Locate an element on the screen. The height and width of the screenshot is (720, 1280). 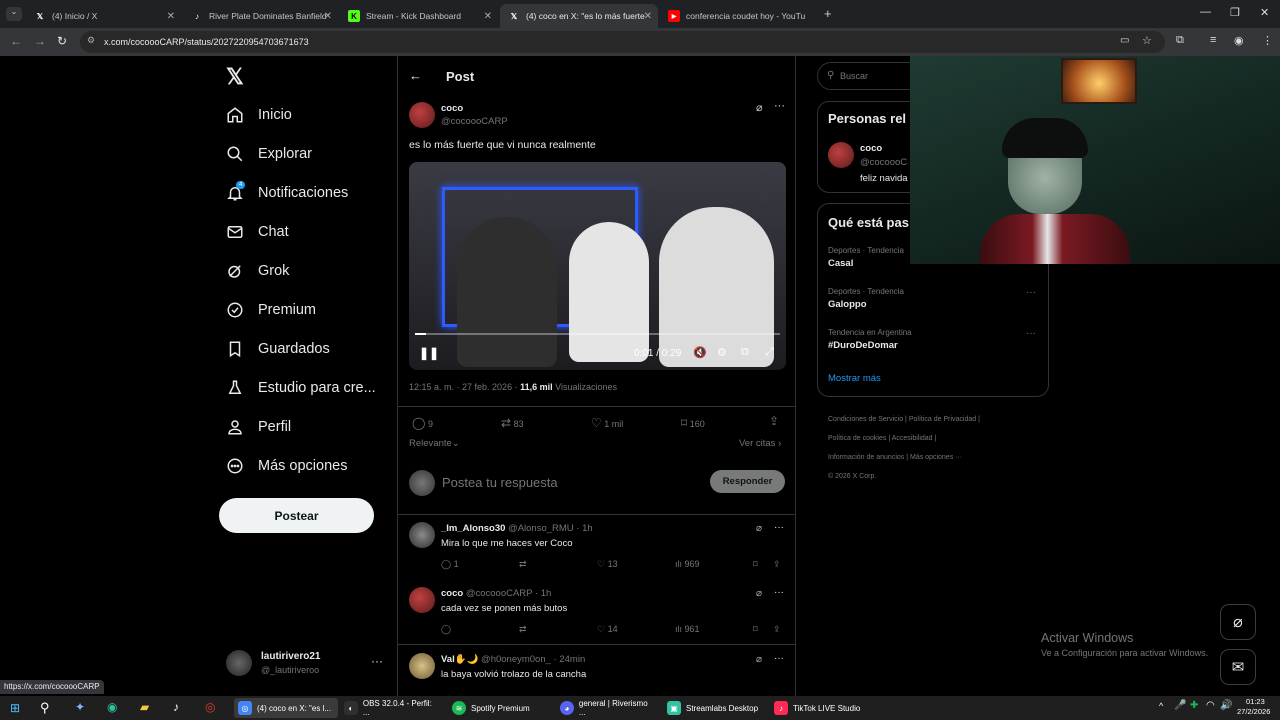
file-explorer-icon: ▰ is located at coordinates (144, 707).